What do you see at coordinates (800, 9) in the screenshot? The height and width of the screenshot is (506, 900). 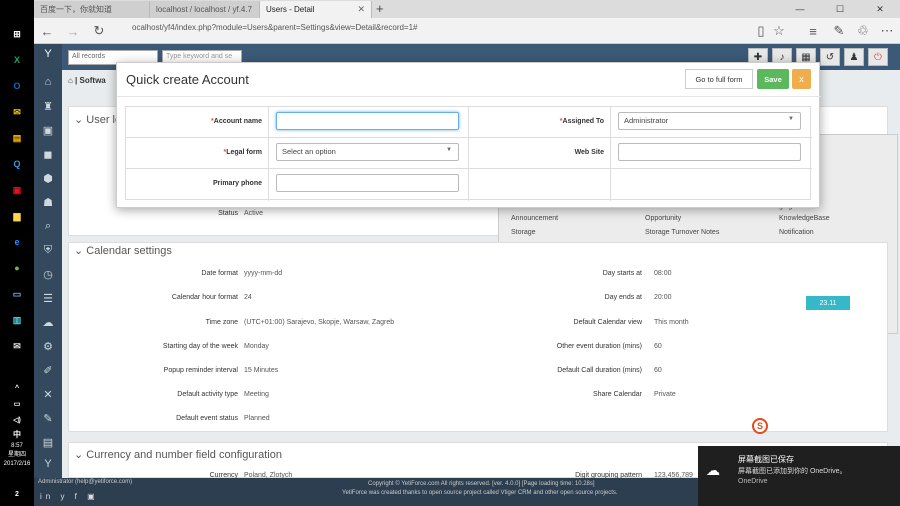 I see `minimize-icon: —` at bounding box center [800, 9].